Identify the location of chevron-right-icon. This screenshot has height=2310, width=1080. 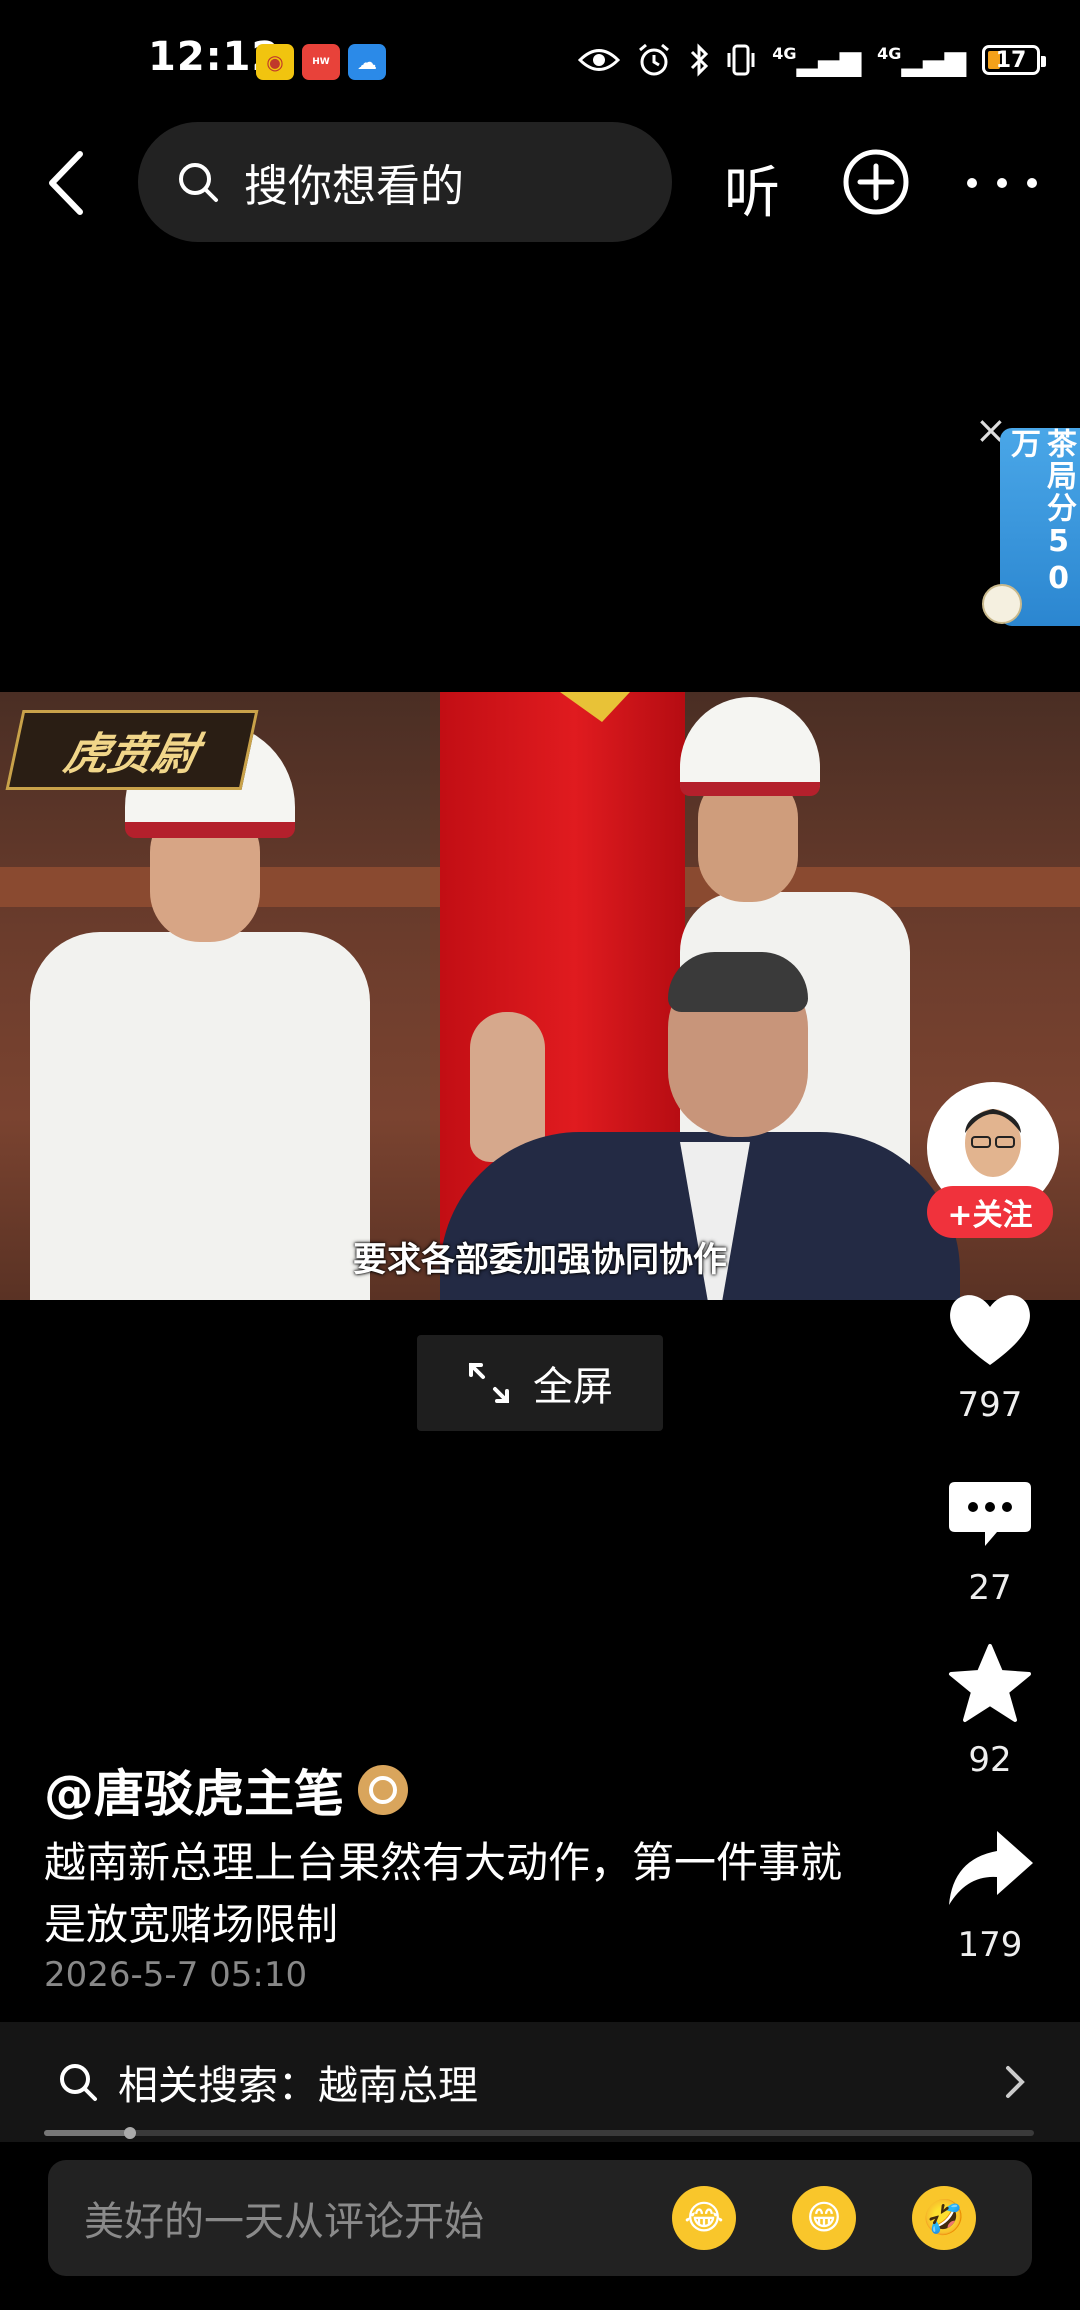
(1015, 2082).